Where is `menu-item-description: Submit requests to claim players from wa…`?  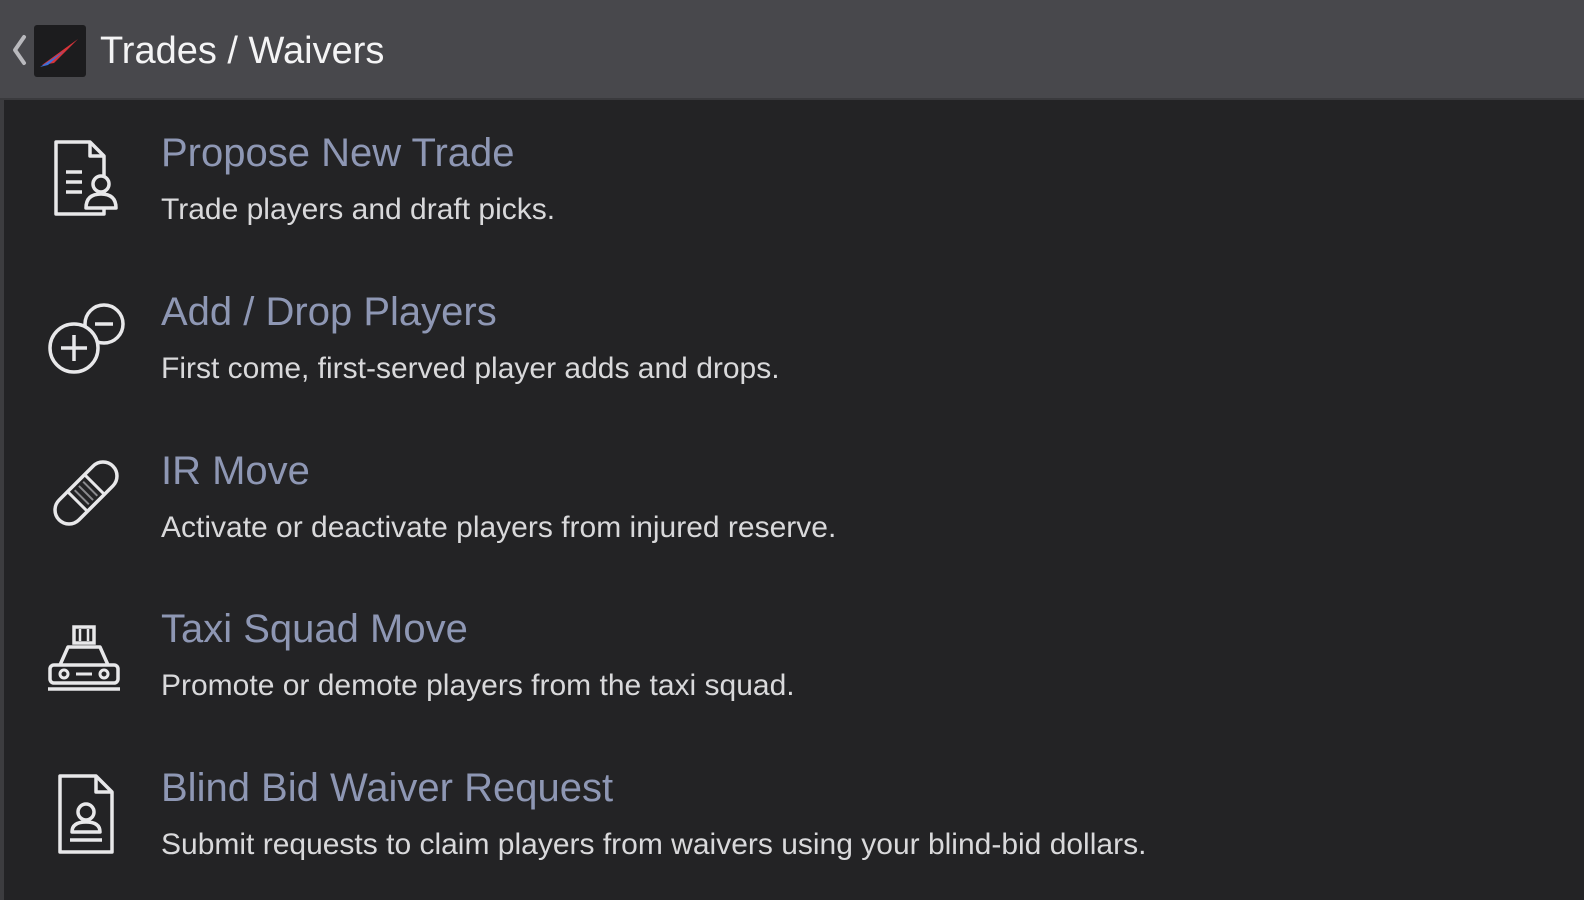
menu-item-description: Submit requests to claim players from wa… is located at coordinates (654, 844).